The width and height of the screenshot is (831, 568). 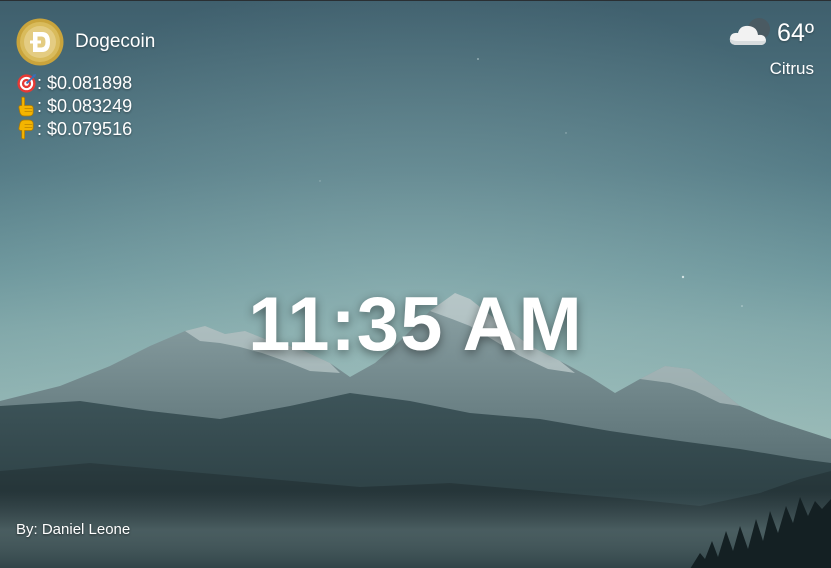 I want to click on cloud-night-icon, so click(x=750, y=31).